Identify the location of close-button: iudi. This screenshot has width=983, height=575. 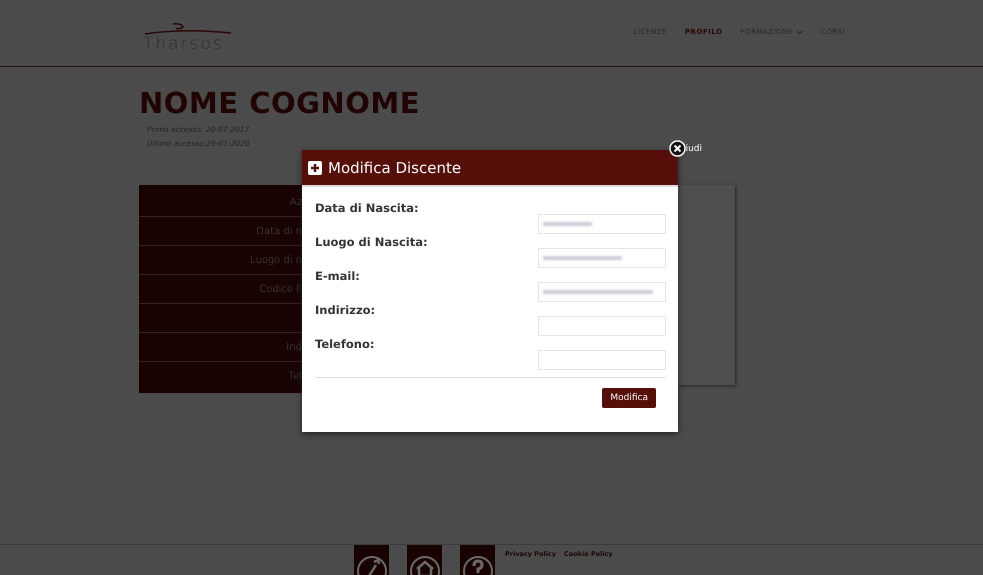
(685, 148).